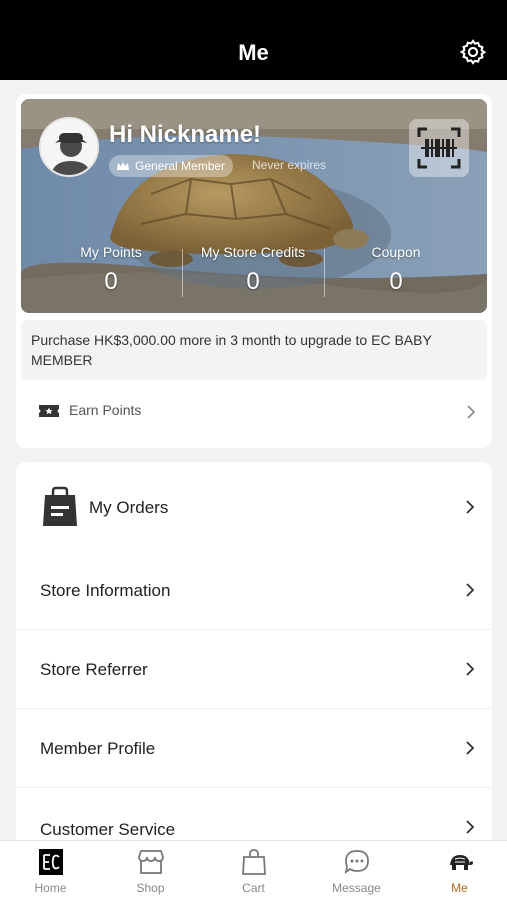  I want to click on gear-icon, so click(473, 52).